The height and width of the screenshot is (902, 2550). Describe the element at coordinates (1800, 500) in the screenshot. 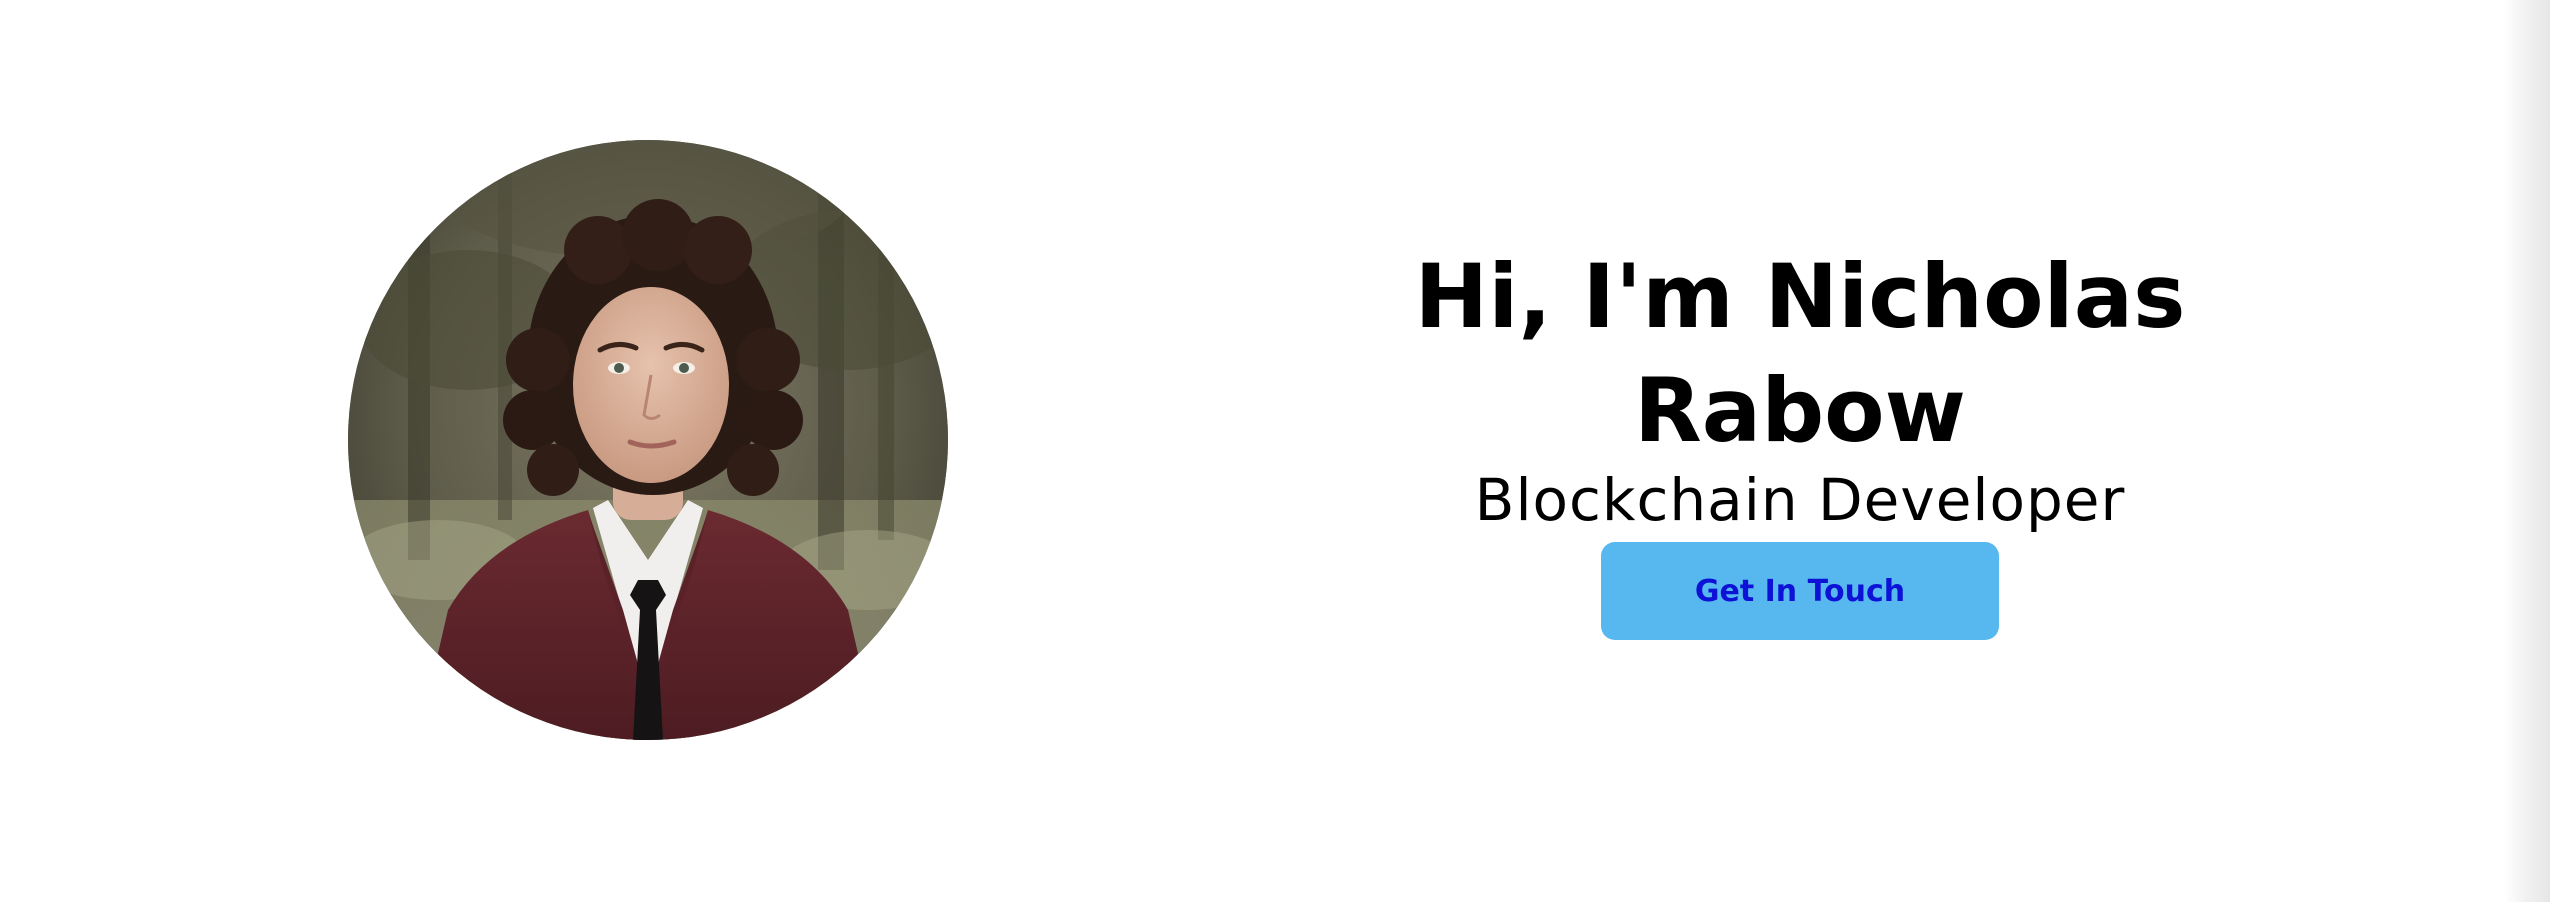

I see `job-title: Blockchain Developer` at that location.